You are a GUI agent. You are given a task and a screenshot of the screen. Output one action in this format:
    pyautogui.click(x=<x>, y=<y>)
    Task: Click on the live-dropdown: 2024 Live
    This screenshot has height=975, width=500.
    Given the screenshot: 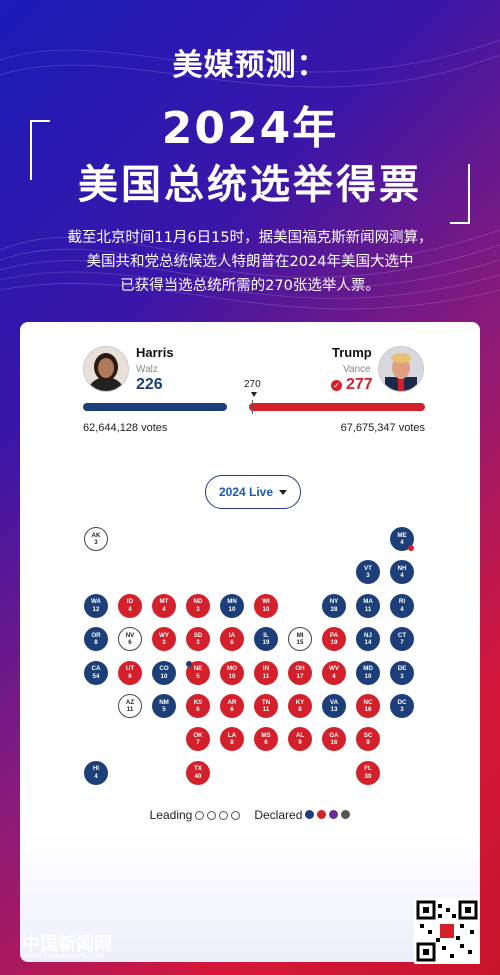 What is the action you would take?
    pyautogui.click(x=253, y=492)
    